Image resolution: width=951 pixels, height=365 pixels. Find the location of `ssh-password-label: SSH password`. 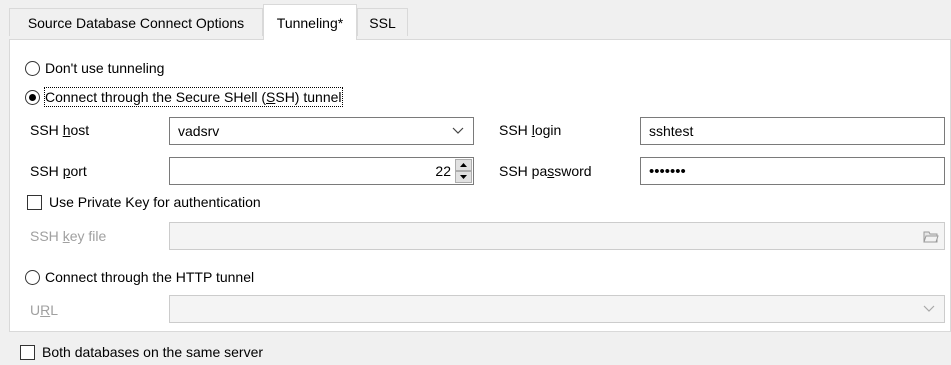

ssh-password-label: SSH password is located at coordinates (545, 171).